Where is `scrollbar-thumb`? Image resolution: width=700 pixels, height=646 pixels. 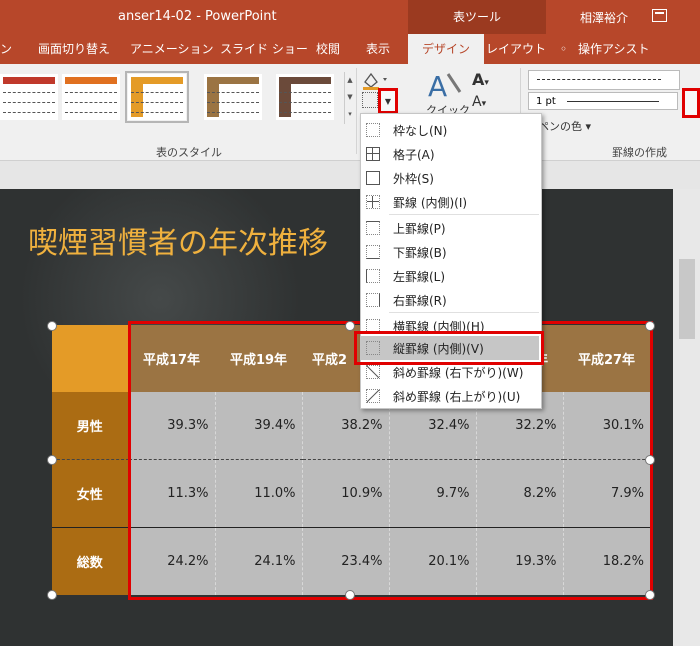 scrollbar-thumb is located at coordinates (687, 299).